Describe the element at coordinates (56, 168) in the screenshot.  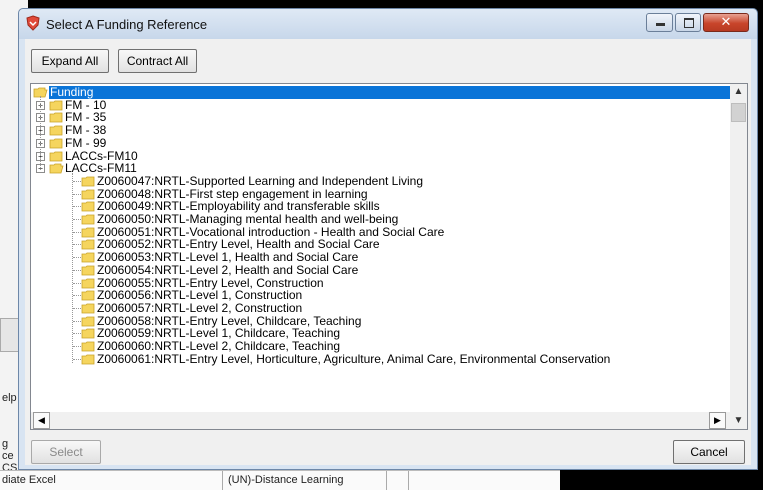
I see `open-folder-icon` at that location.